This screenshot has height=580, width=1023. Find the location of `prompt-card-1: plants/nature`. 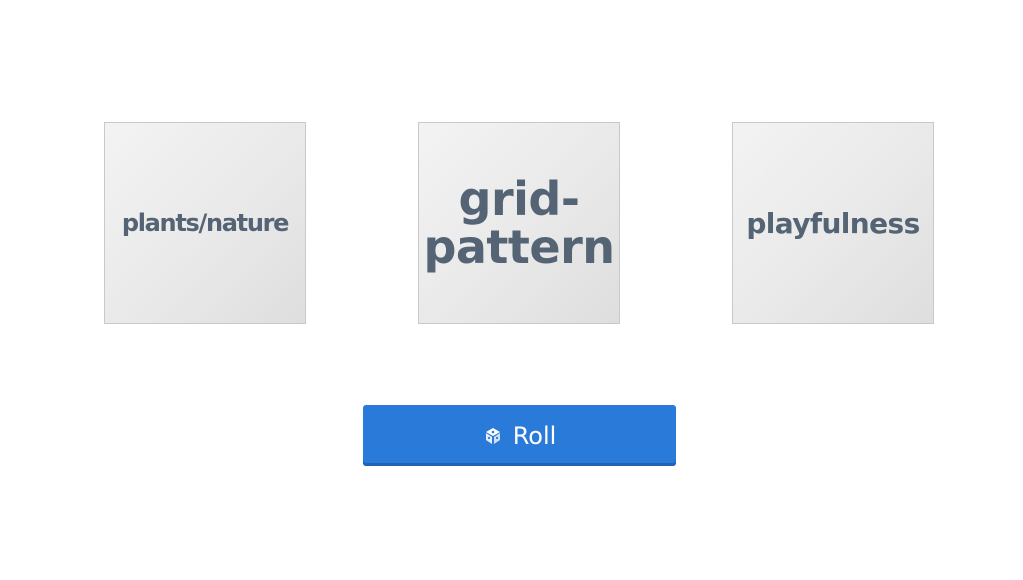

prompt-card-1: plants/nature is located at coordinates (205, 223).